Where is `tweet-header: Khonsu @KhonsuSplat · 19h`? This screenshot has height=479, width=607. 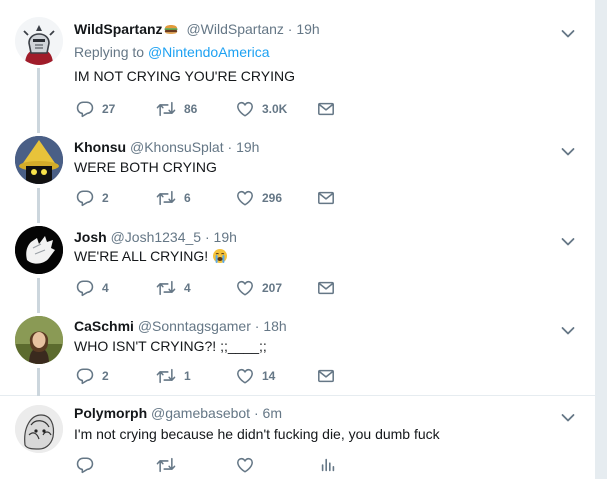 tweet-header: Khonsu @KhonsuSplat · 19h is located at coordinates (166, 147).